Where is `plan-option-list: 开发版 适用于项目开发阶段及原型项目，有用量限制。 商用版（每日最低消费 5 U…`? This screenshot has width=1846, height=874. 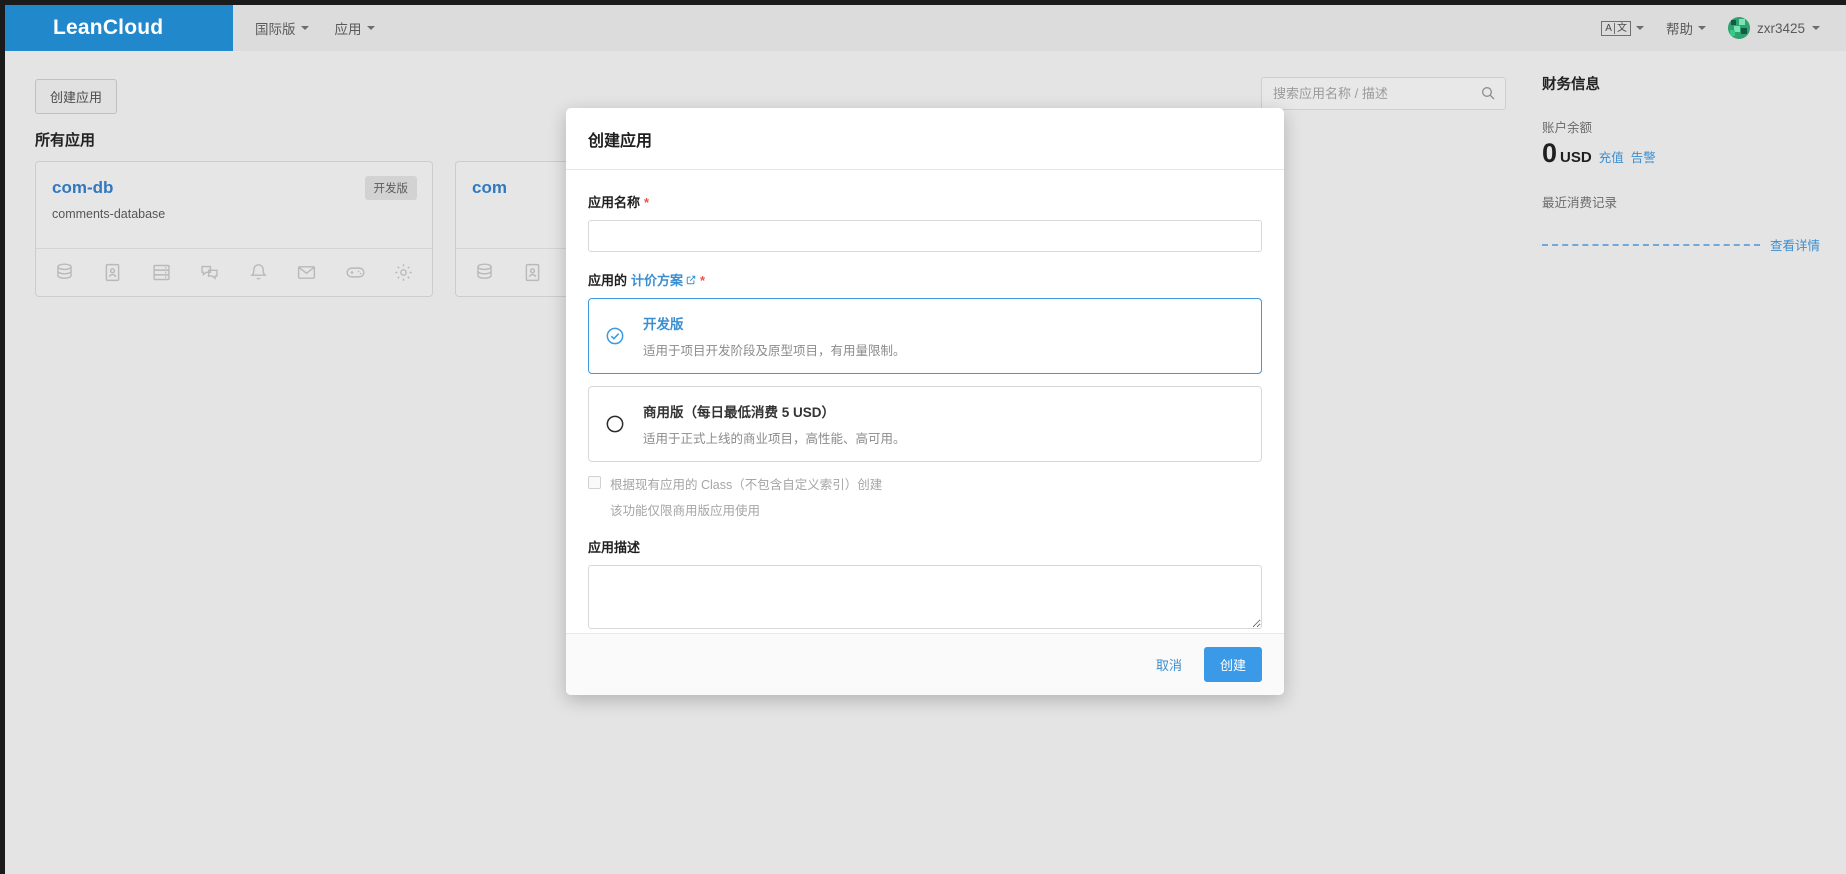
plan-option-list: 开发版 适用于项目开发阶段及原型项目，有用量限制。 商用版（每日最低消费 5 U… is located at coordinates (925, 380).